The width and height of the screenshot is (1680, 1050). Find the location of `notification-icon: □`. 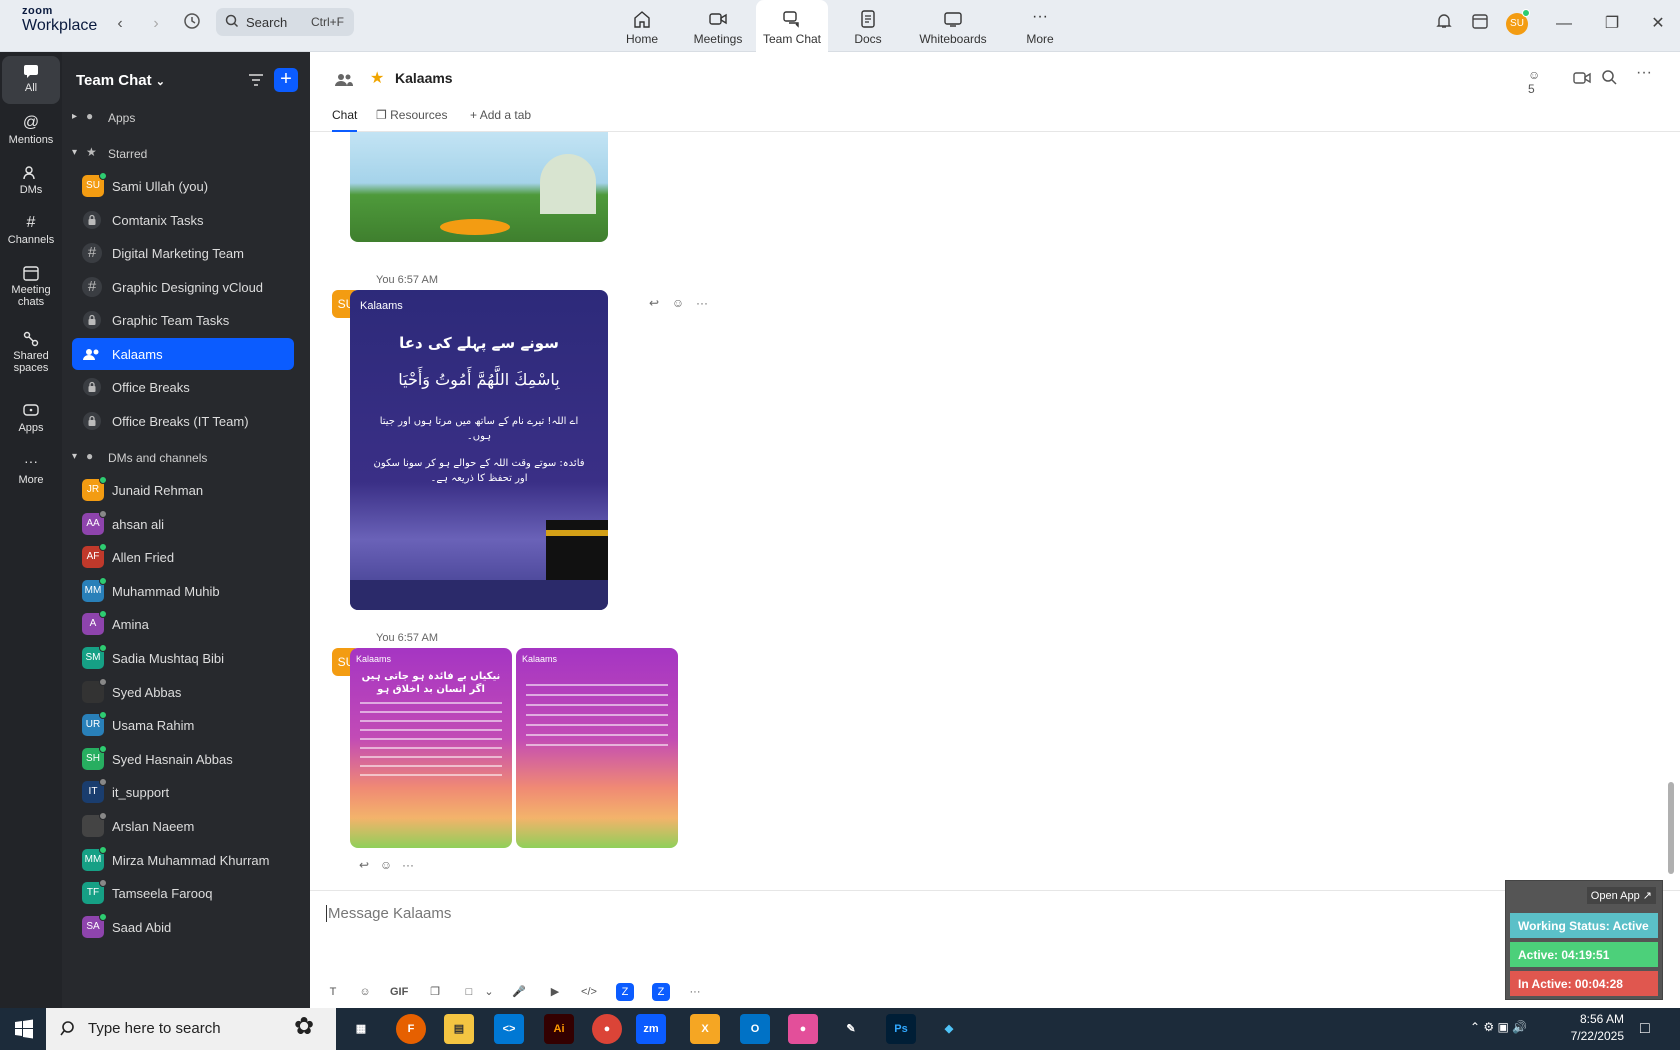

notification-icon: □ is located at coordinates (1645, 1029).